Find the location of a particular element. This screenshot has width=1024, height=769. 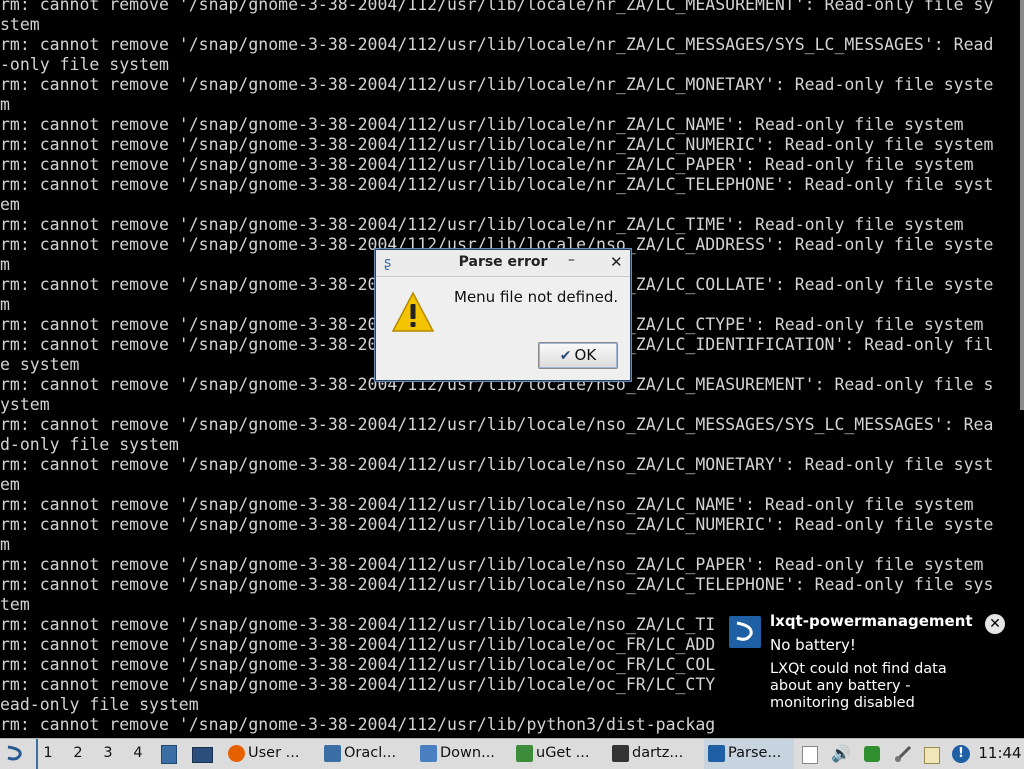

virtualbox-icon is located at coordinates (332, 753).